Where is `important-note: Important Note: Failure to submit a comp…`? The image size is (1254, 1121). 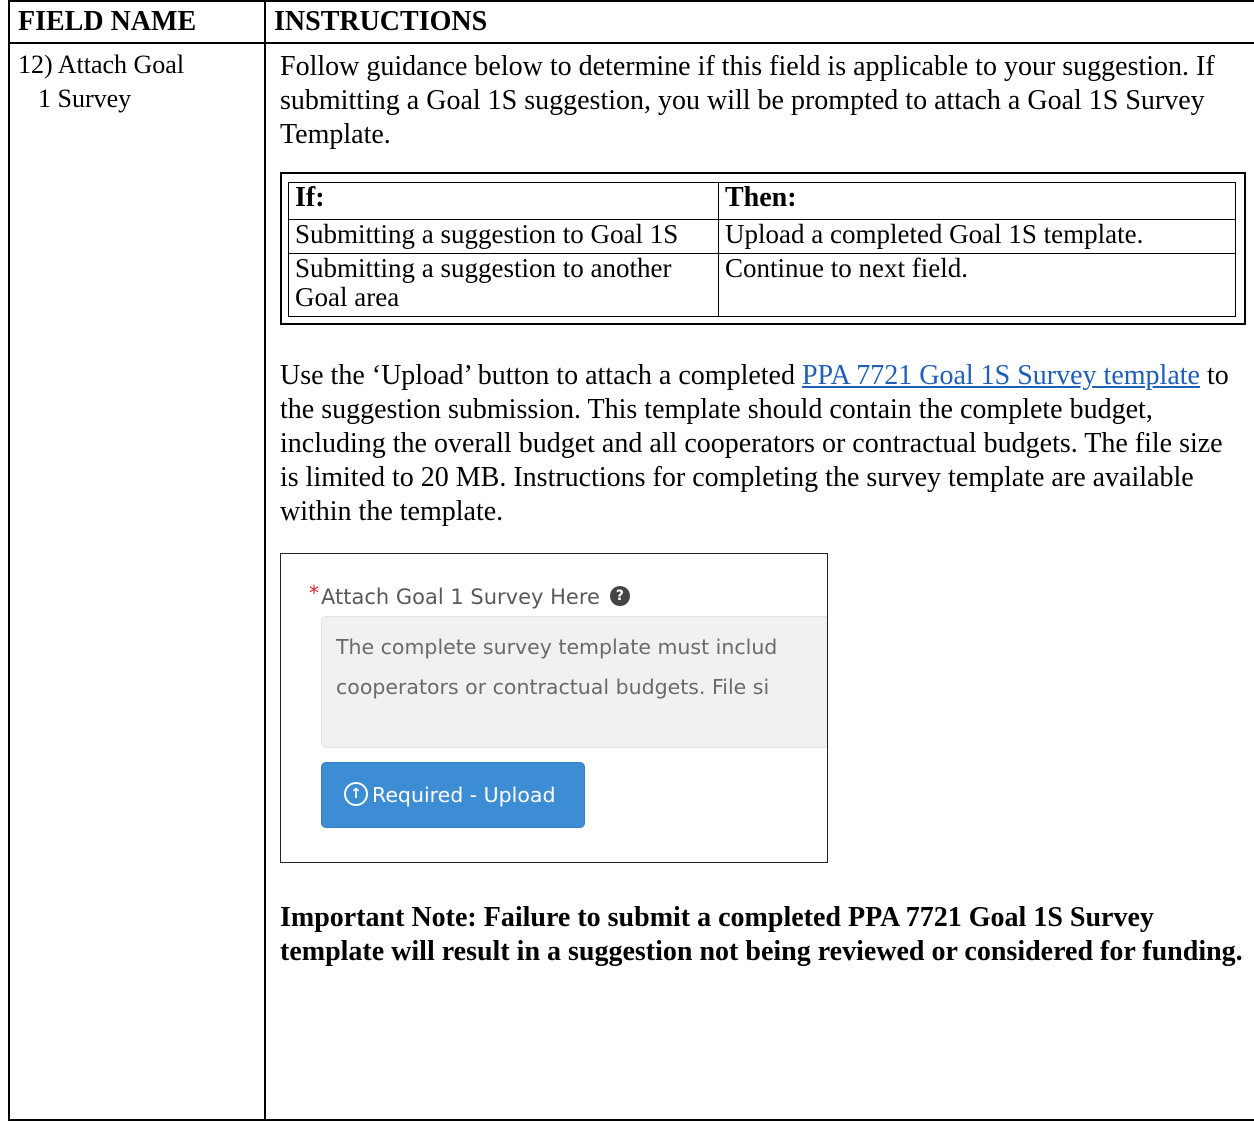
important-note: Important Note: Failure to submit a comp… is located at coordinates (761, 934).